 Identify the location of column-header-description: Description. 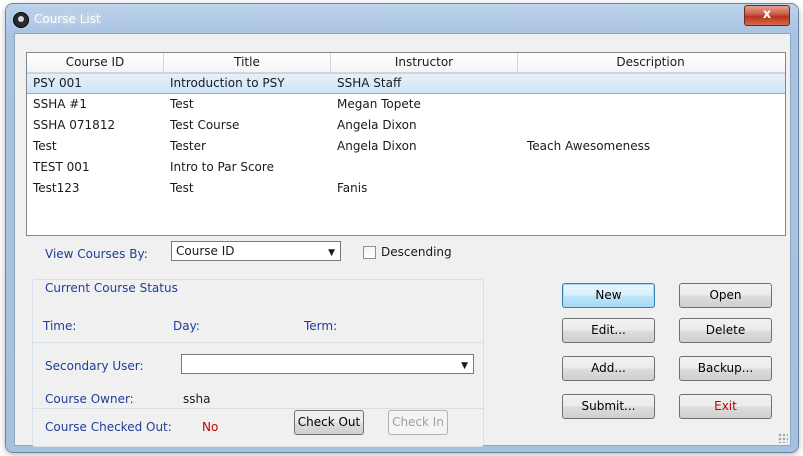
(650, 62).